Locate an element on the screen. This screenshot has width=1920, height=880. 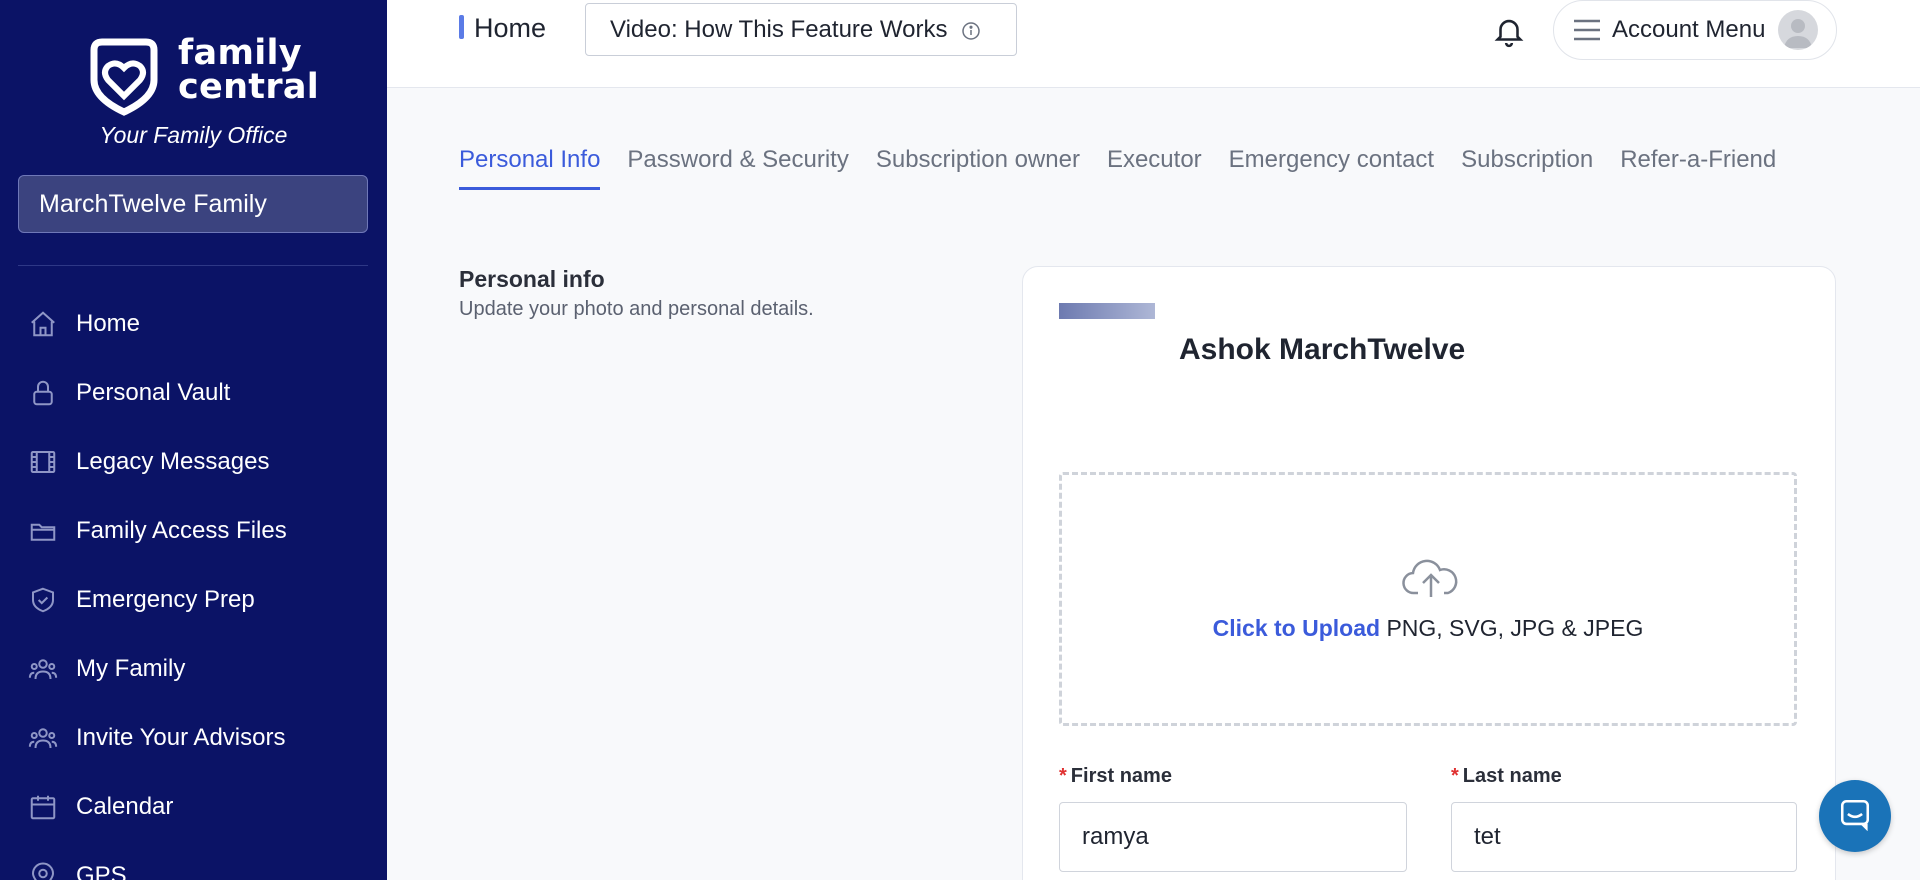
tab-emergency-contact: Emergency contact is located at coordinates (1331, 168).